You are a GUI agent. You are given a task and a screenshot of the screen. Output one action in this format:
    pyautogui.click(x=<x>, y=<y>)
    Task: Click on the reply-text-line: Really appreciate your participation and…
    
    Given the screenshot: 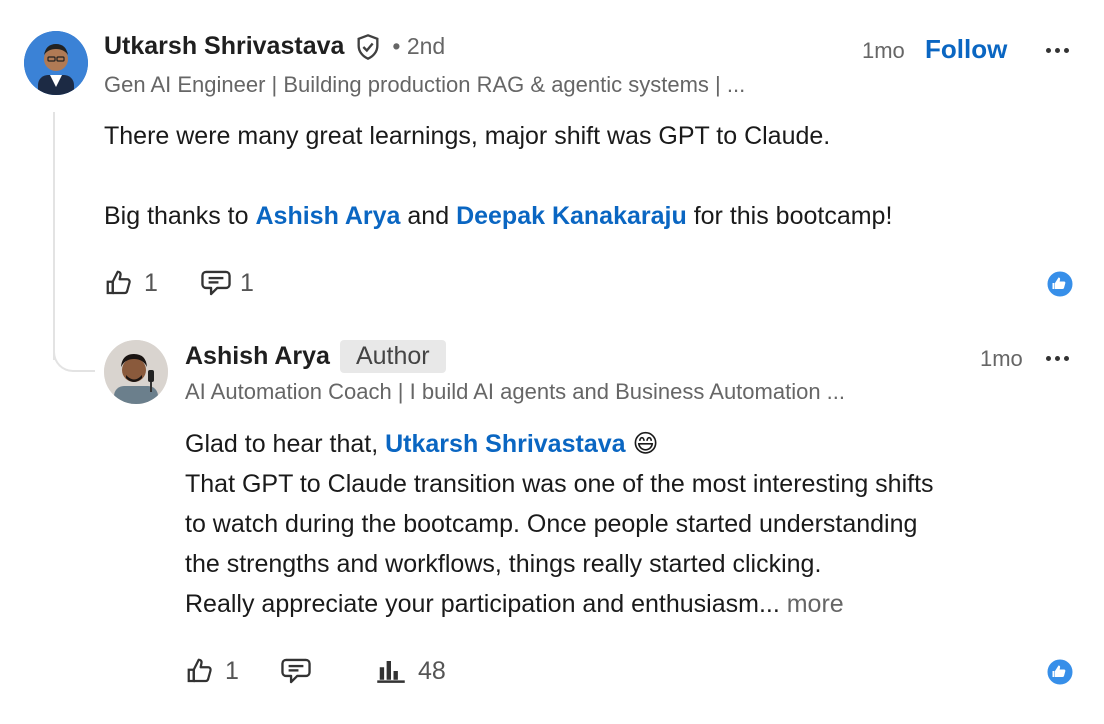 What is the action you would take?
    pyautogui.click(x=514, y=604)
    